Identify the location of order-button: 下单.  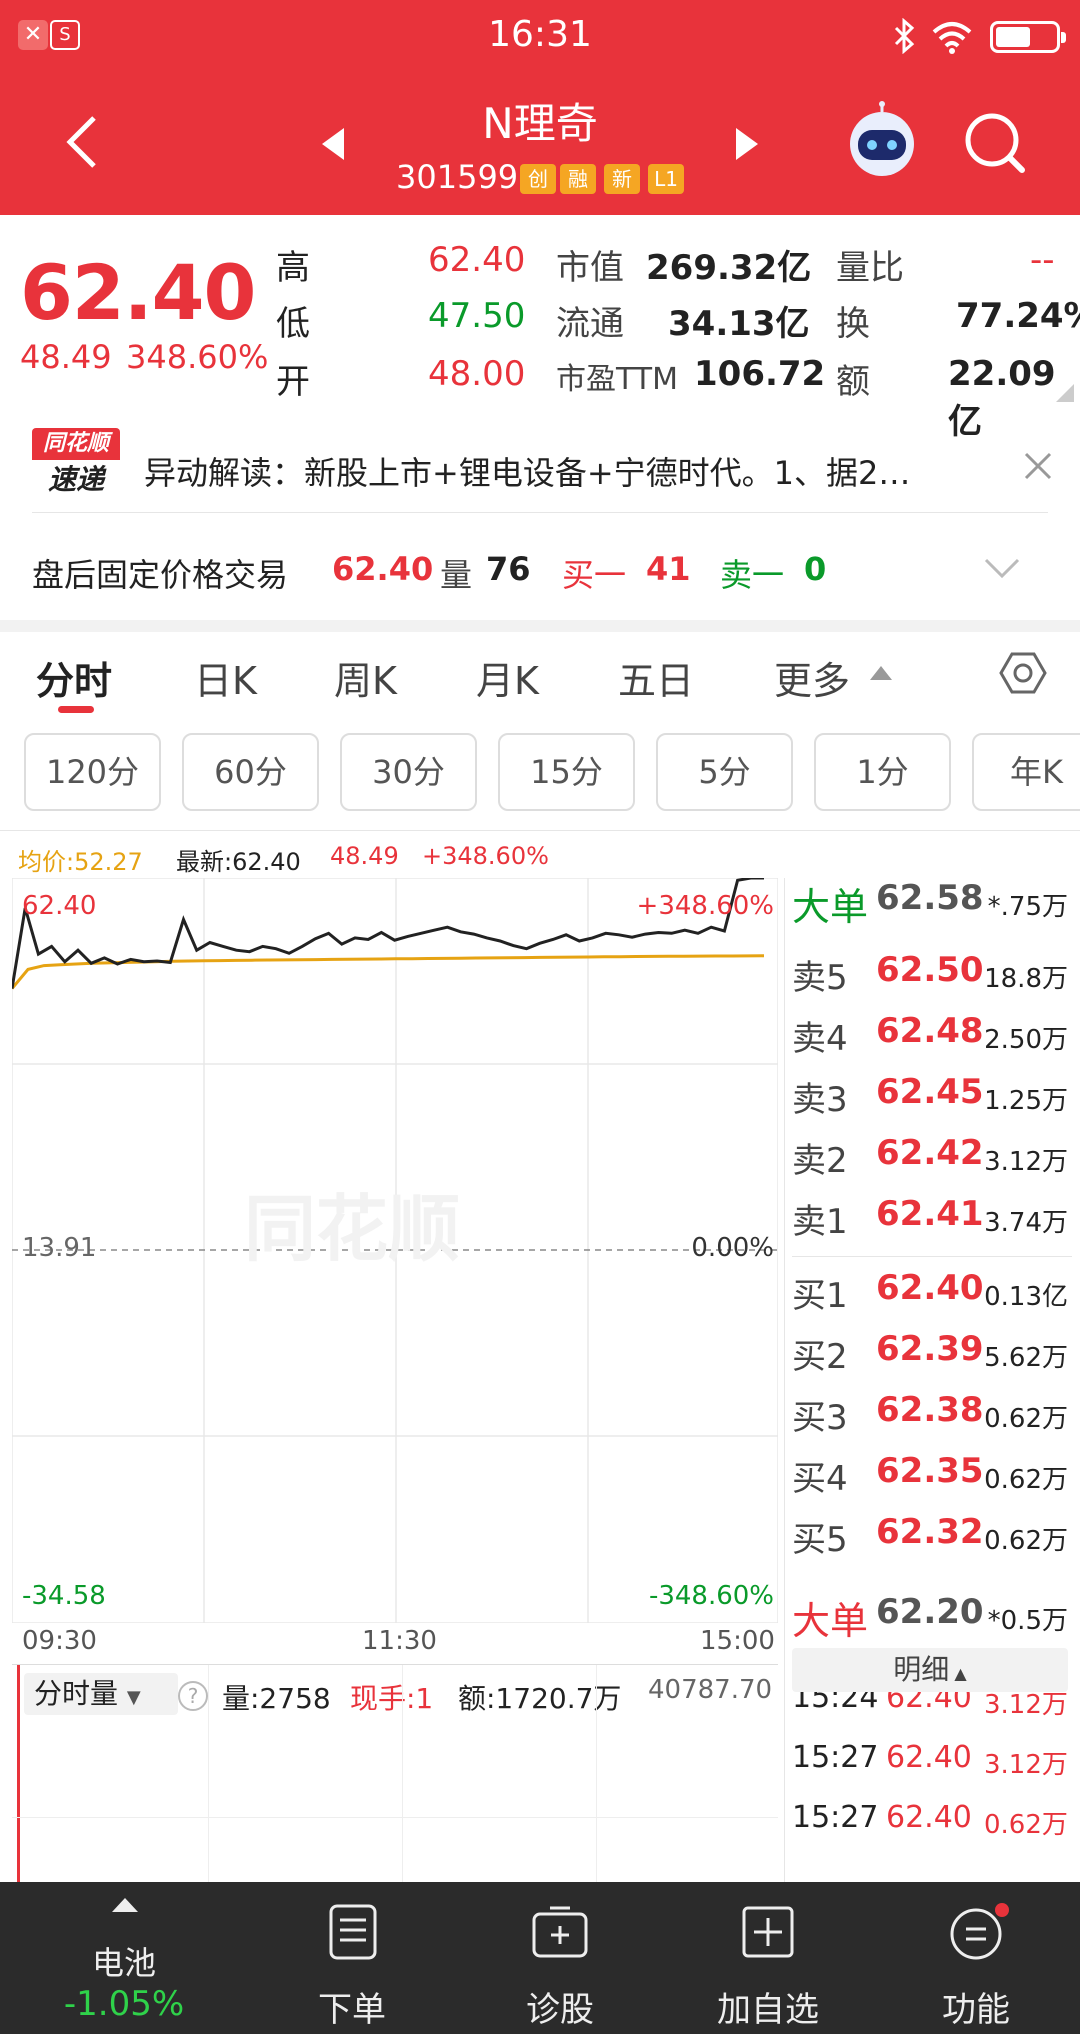
(352, 1958).